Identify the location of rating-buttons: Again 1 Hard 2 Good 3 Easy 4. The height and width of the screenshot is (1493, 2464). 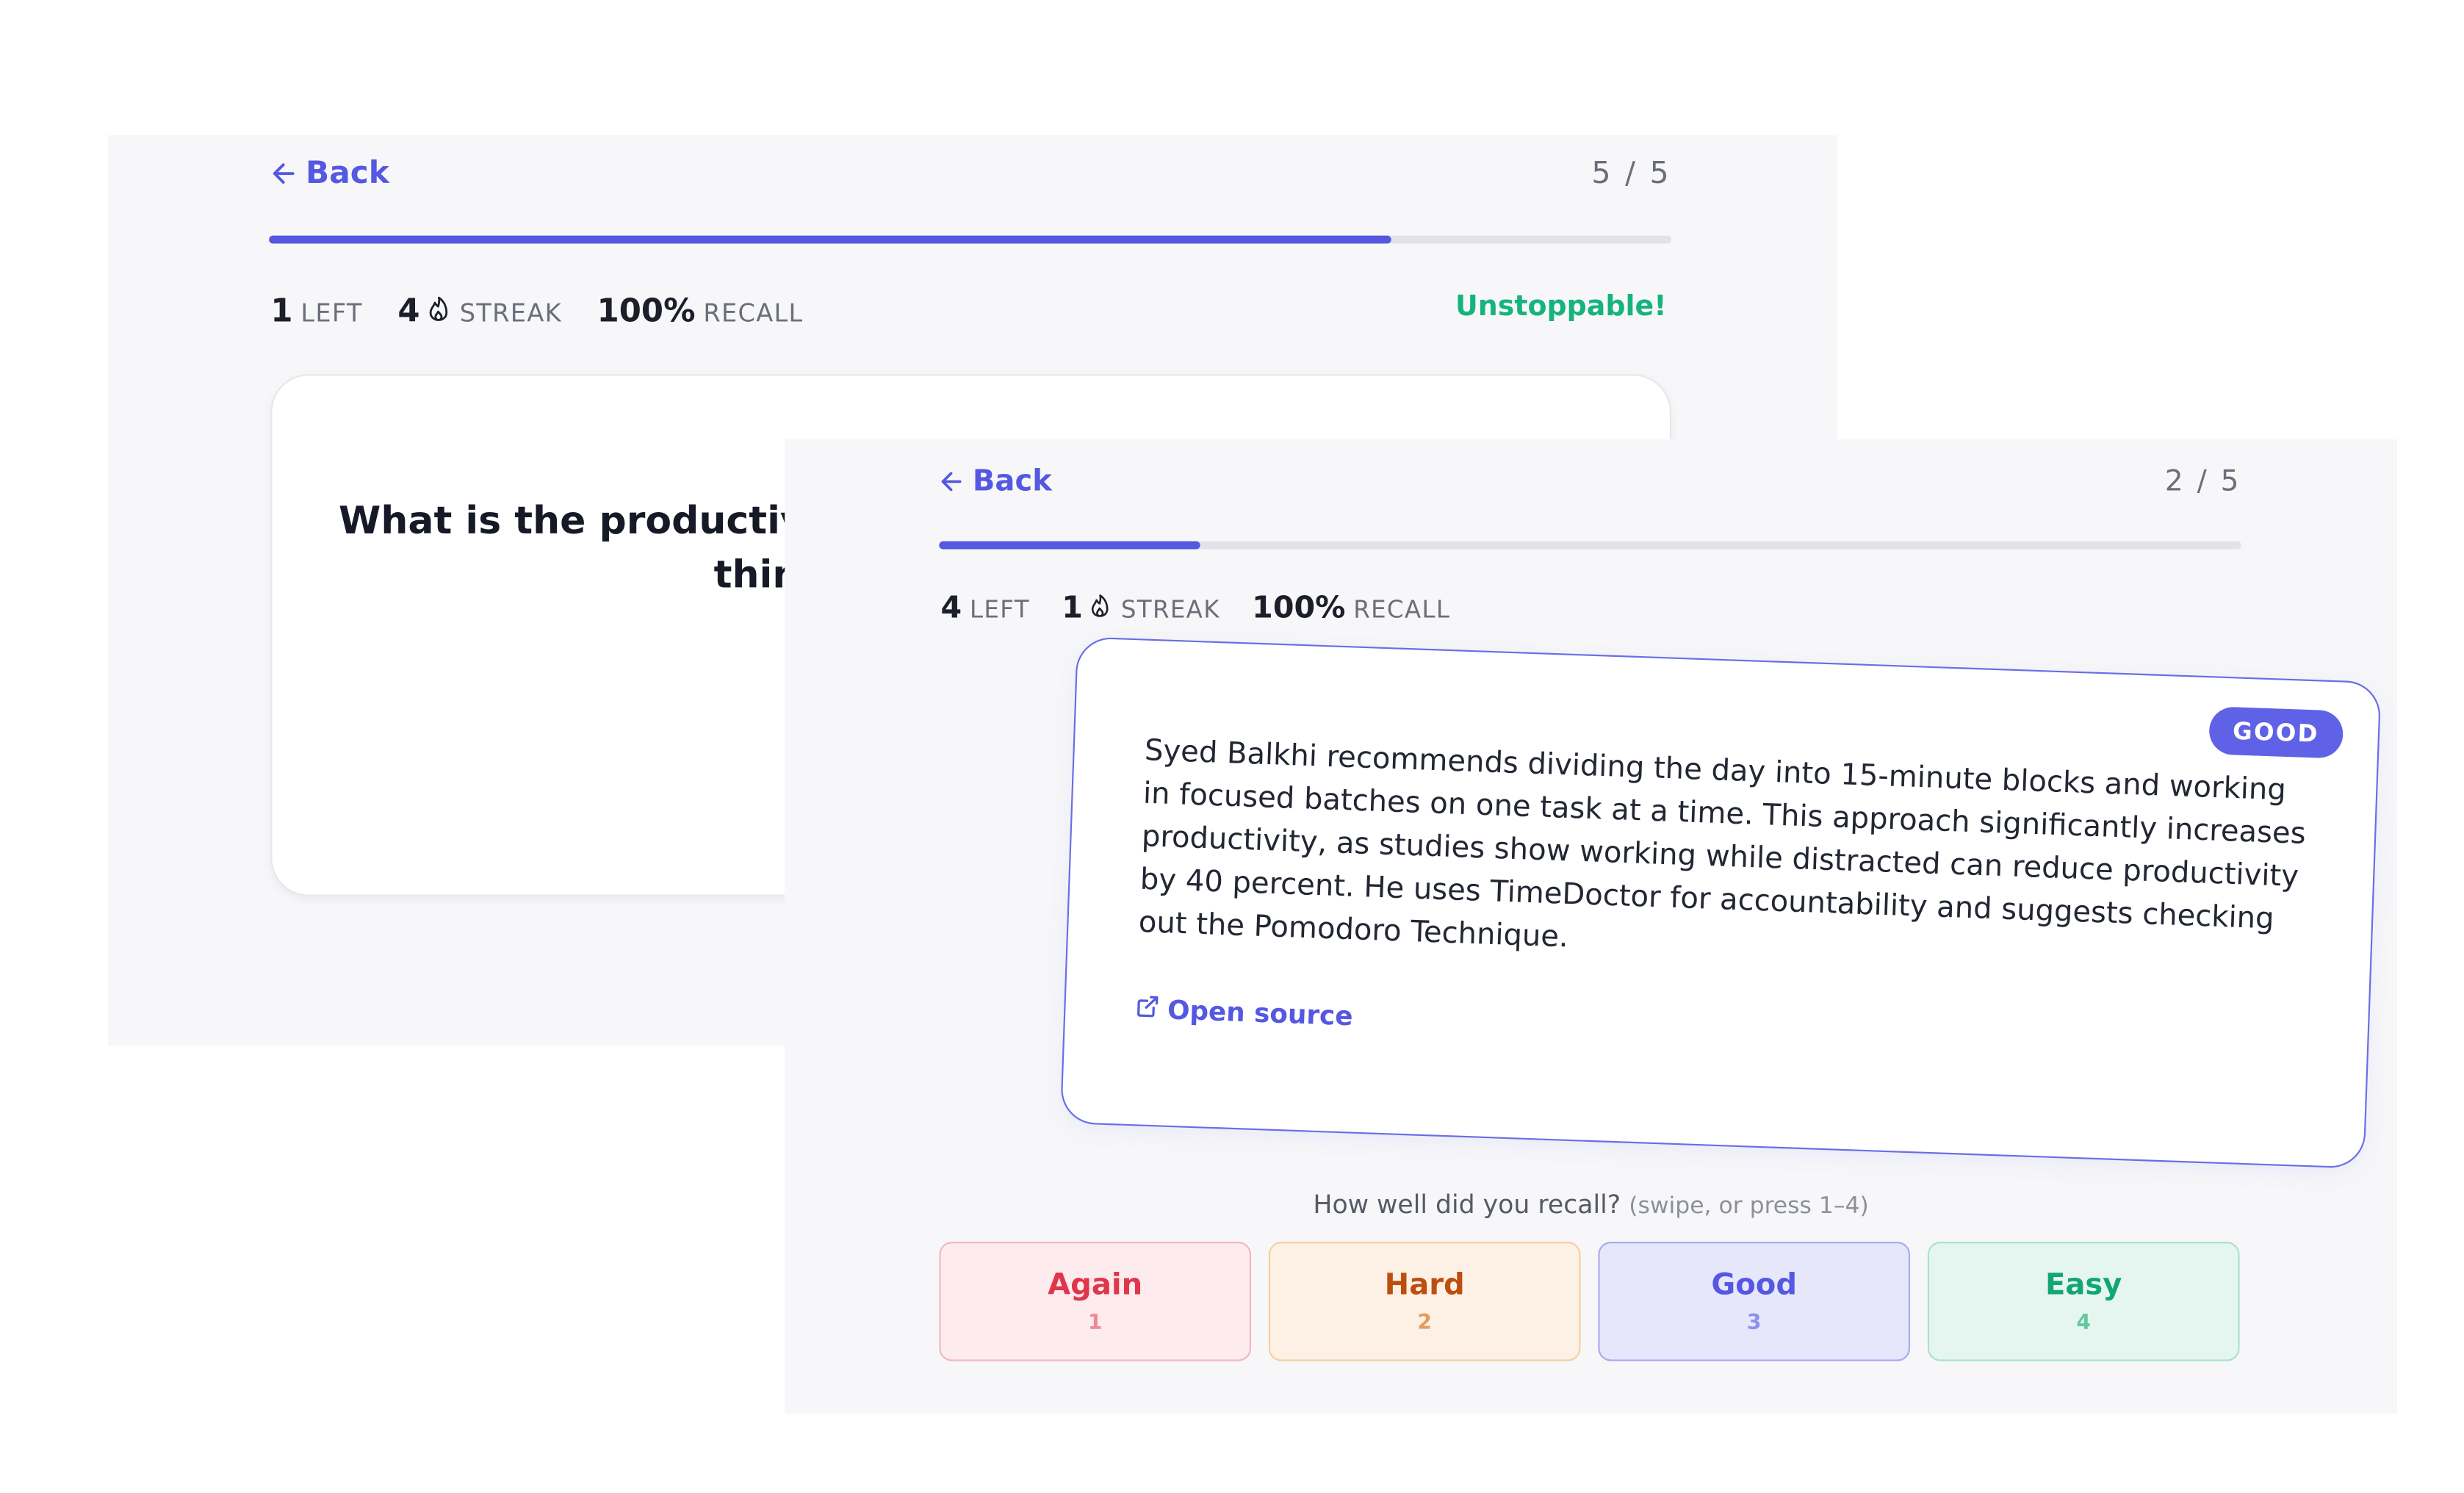
(1589, 1302).